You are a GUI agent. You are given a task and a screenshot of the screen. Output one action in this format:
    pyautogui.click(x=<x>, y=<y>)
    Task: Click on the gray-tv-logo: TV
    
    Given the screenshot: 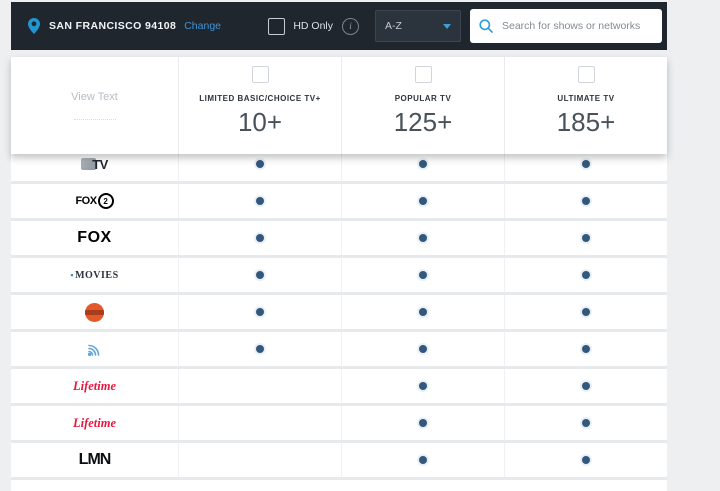 What is the action you would take?
    pyautogui.click(x=94, y=164)
    